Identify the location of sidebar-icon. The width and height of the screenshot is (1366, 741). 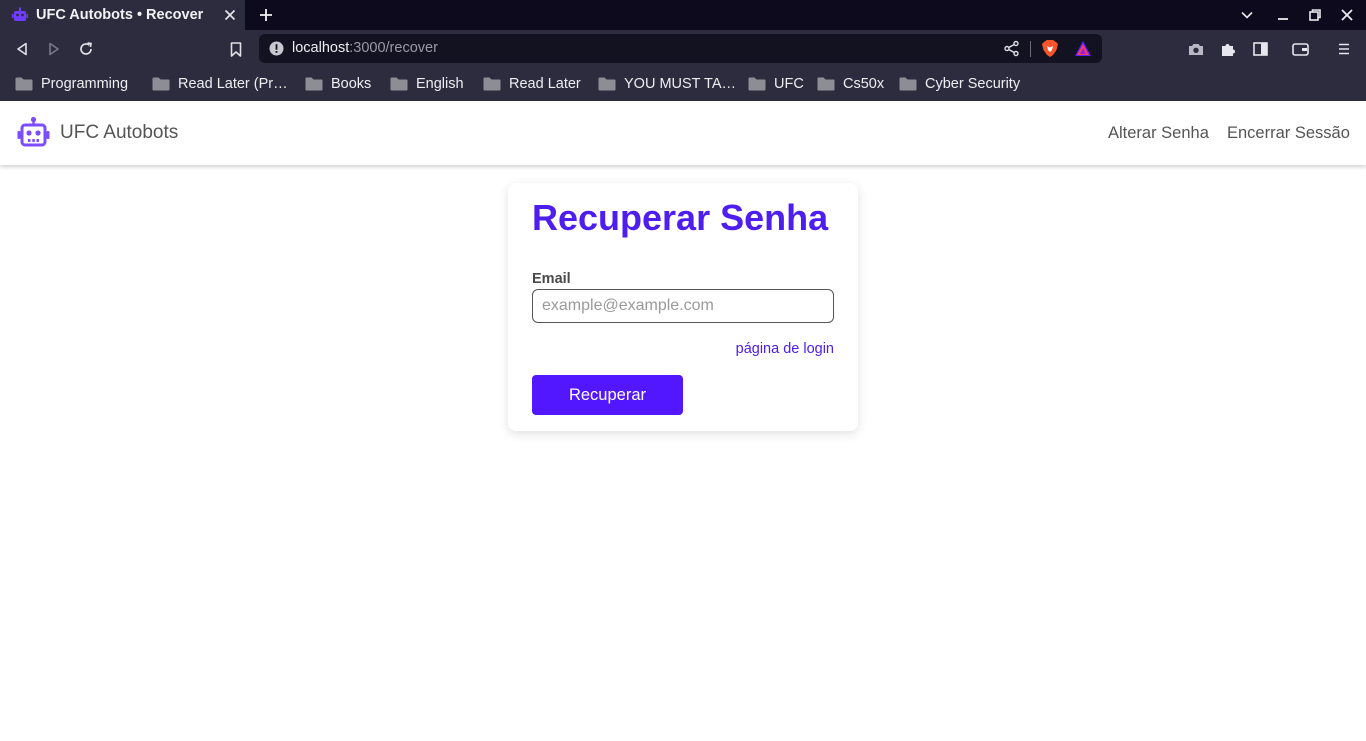
(1260, 49).